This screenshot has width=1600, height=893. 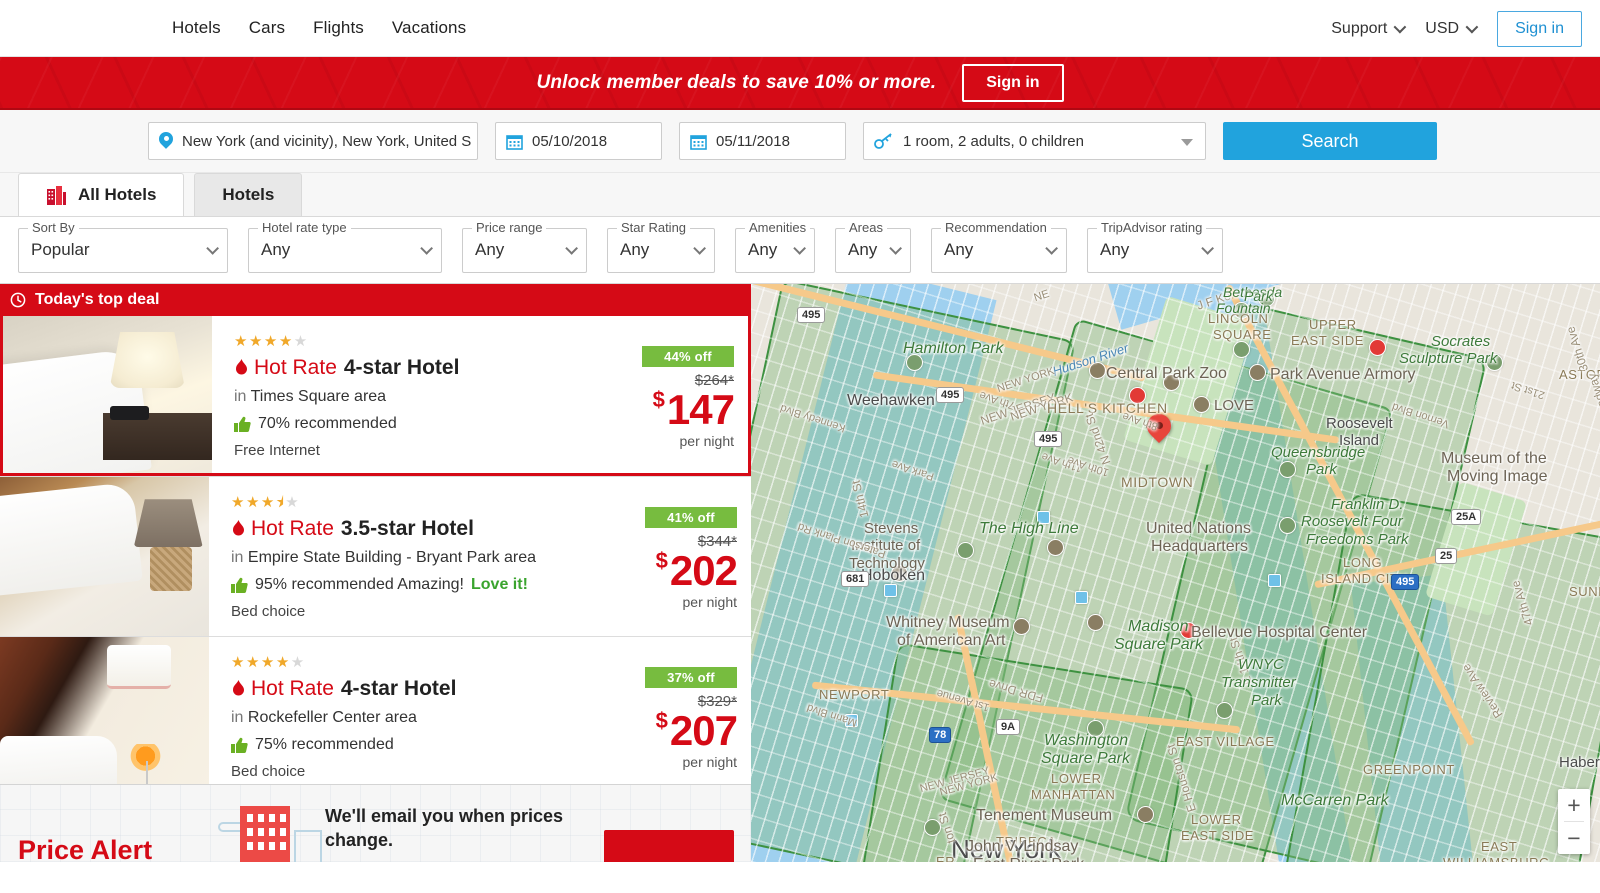 I want to click on utility-nav: Support USD Sign in, so click(x=1456, y=28).